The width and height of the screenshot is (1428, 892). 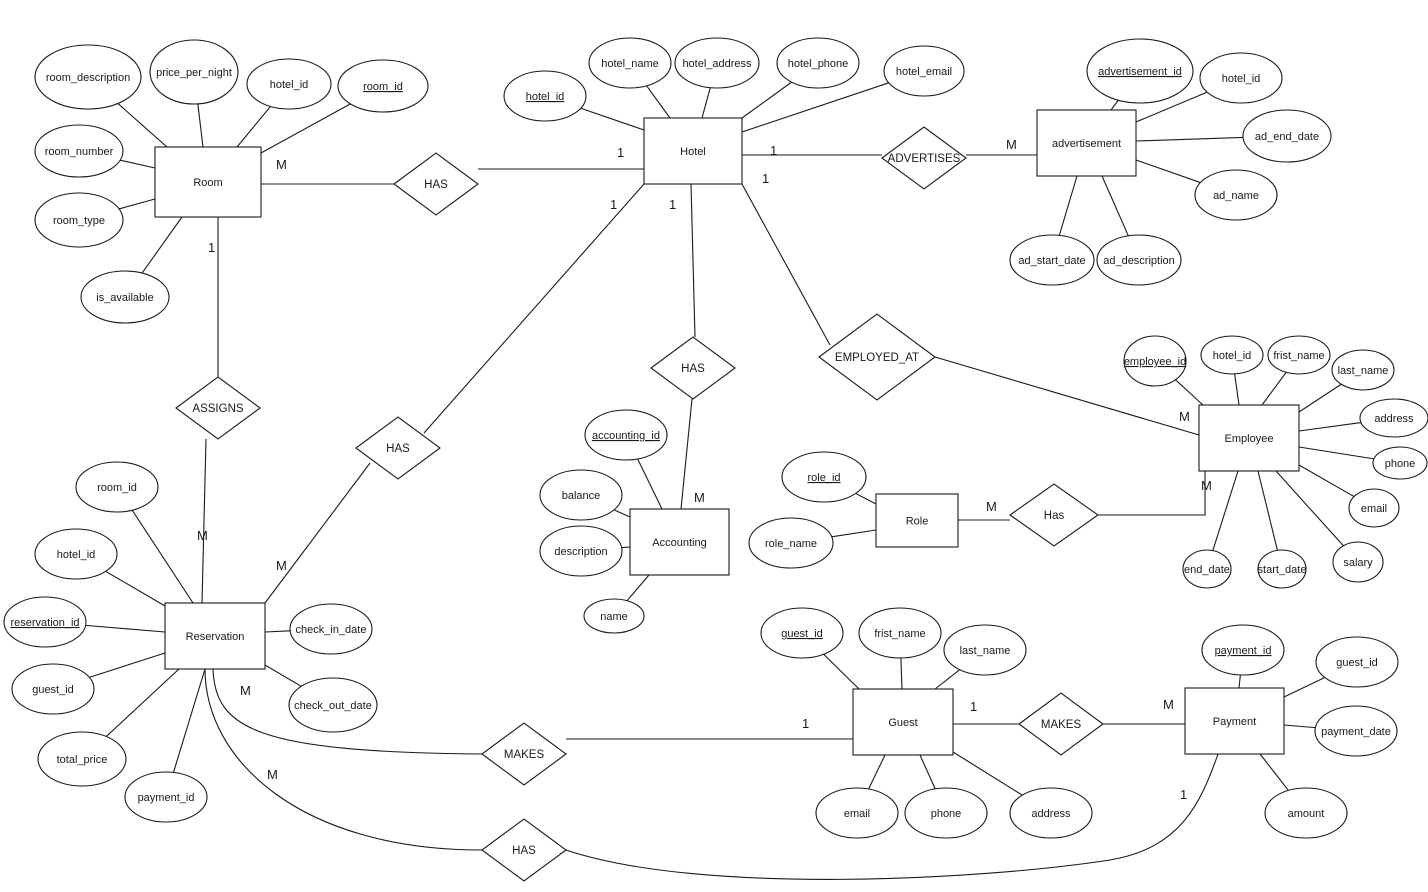 I want to click on primary-key-label: hotel_id, so click(x=545, y=97).